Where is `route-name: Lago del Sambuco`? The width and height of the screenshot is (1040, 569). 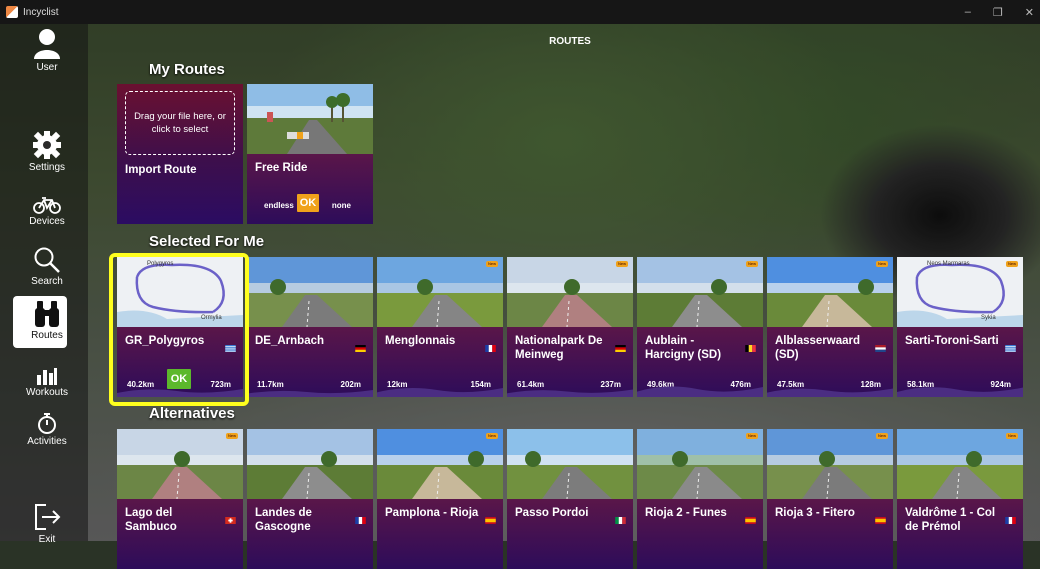 route-name: Lago del Sambuco is located at coordinates (151, 520).